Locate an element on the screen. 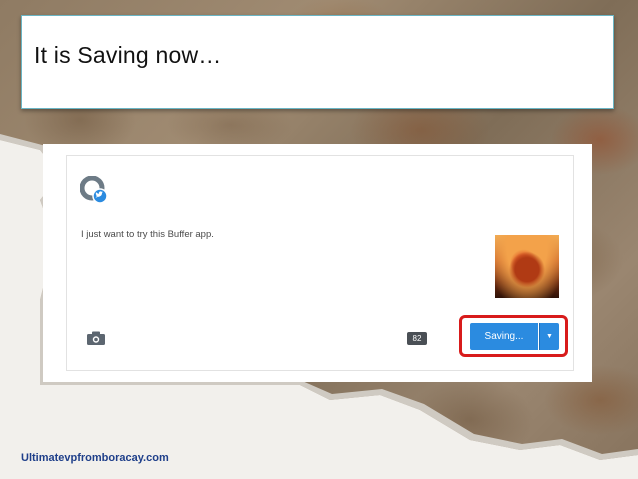 Image resolution: width=638 pixels, height=479 pixels. footer-url: Ultimatevpfromboracay.com is located at coordinates (95, 458).